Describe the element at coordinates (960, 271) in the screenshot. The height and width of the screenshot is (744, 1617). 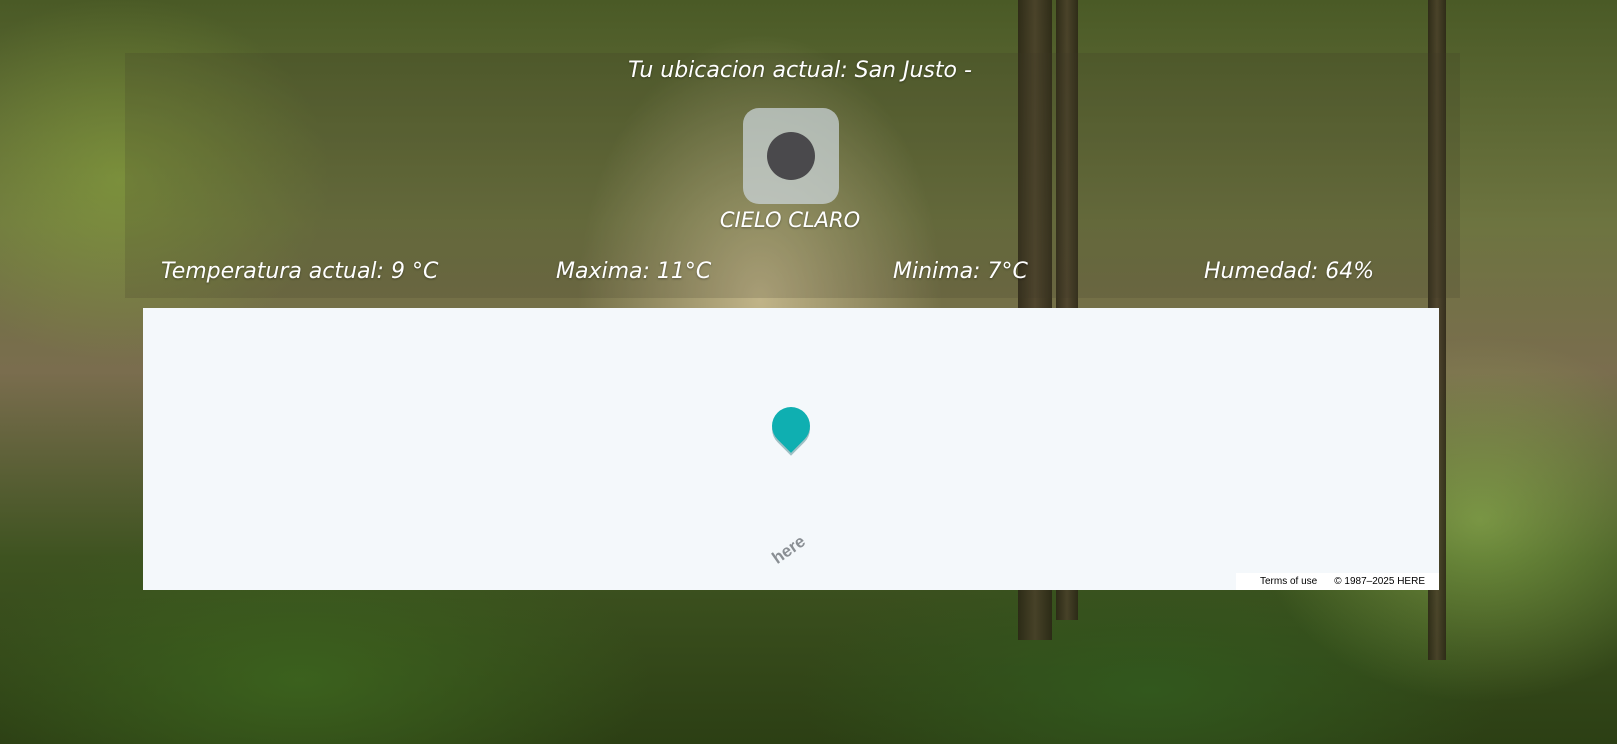
I see `min-temperature: Minima: 7°C` at that location.